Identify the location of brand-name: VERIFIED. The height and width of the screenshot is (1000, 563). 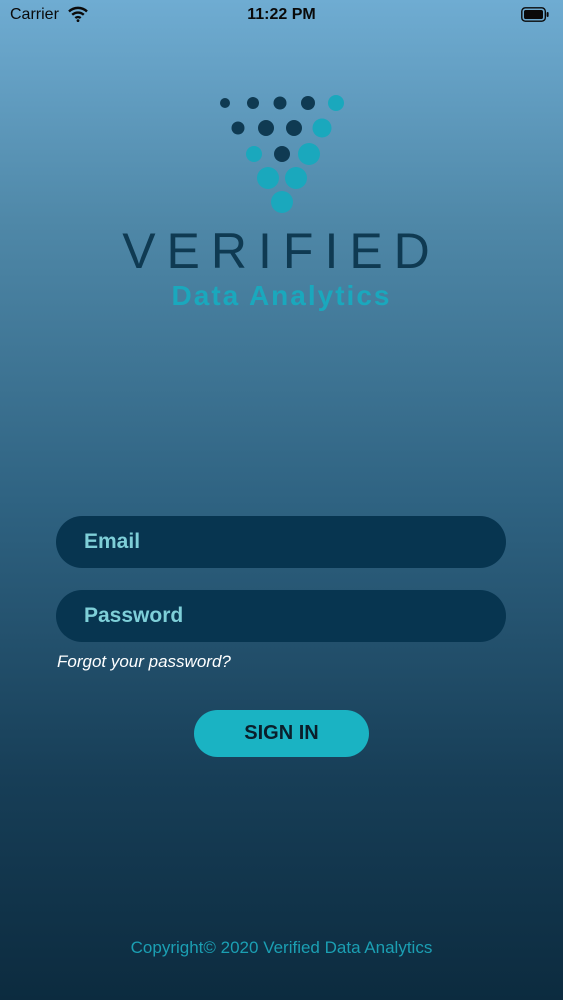
(281, 251).